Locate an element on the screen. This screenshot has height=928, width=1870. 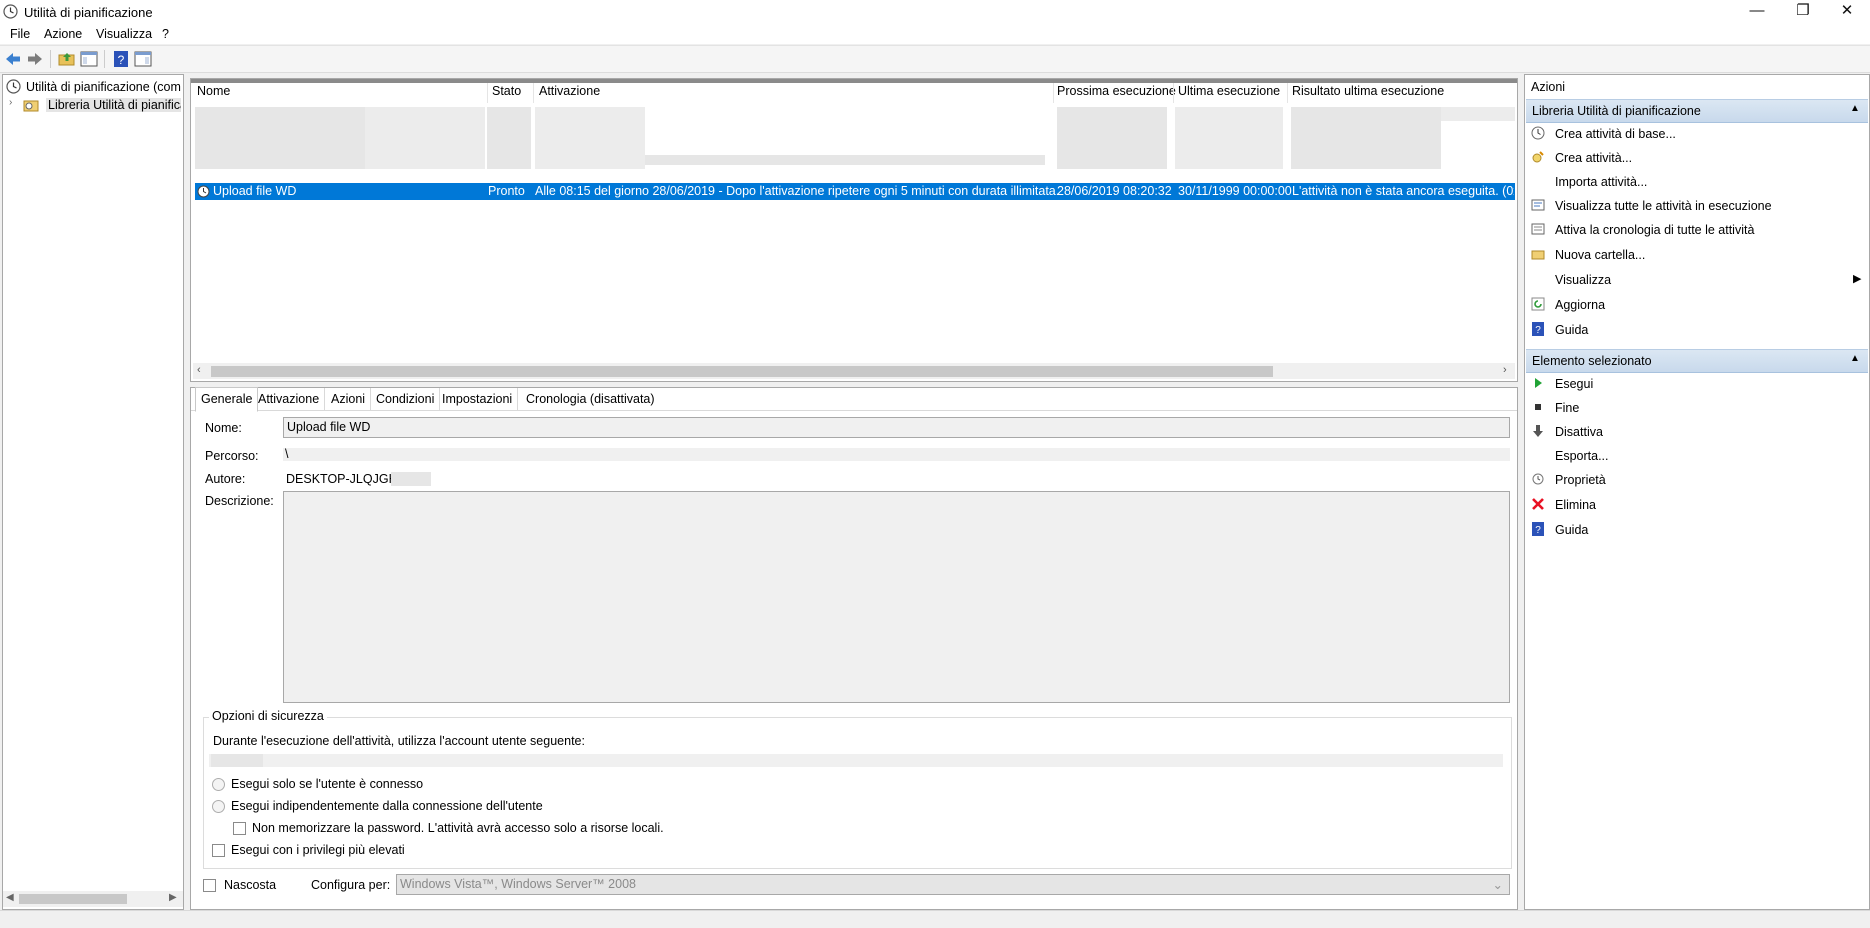
checkbox-no-password is located at coordinates (239, 828).